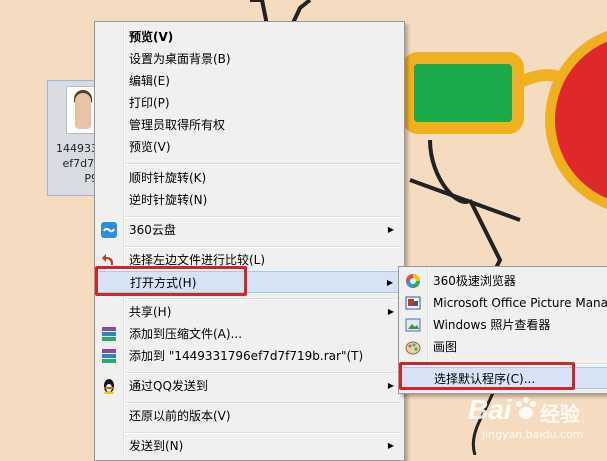 The width and height of the screenshot is (607, 461). What do you see at coordinates (249, 356) in the screenshot?
I see `menu-item-add-to-rar: 添加到 "1449331796ef7d7f719b.rar"(T)` at bounding box center [249, 356].